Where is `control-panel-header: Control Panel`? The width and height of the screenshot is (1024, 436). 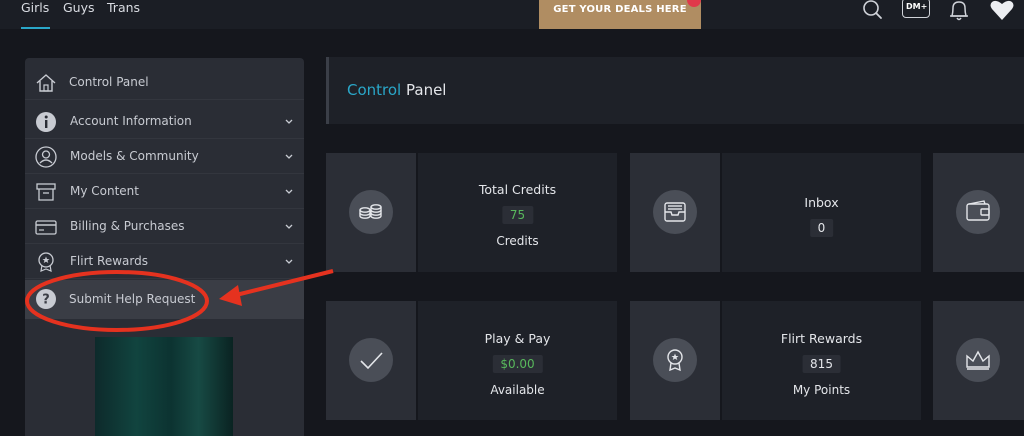 control-panel-header: Control Panel is located at coordinates (675, 90).